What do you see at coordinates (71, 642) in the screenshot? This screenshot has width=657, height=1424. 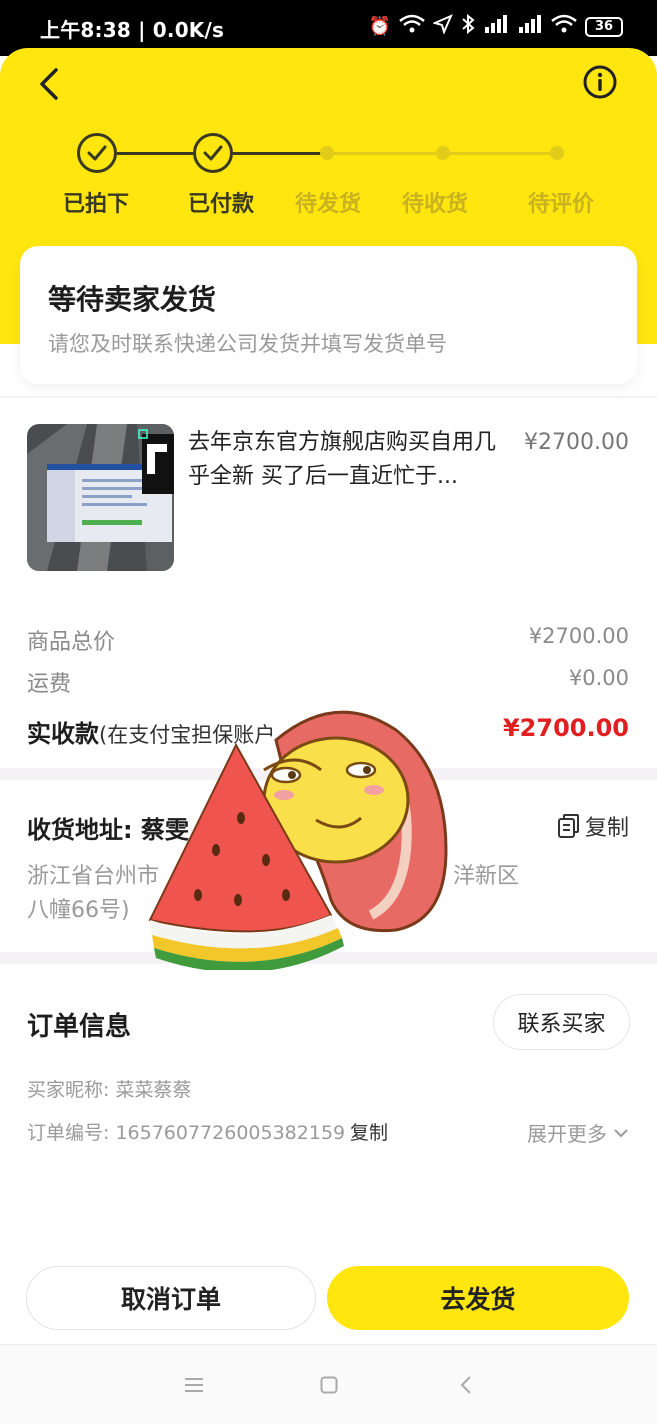 I see `goods-total-label: 商品总价` at bounding box center [71, 642].